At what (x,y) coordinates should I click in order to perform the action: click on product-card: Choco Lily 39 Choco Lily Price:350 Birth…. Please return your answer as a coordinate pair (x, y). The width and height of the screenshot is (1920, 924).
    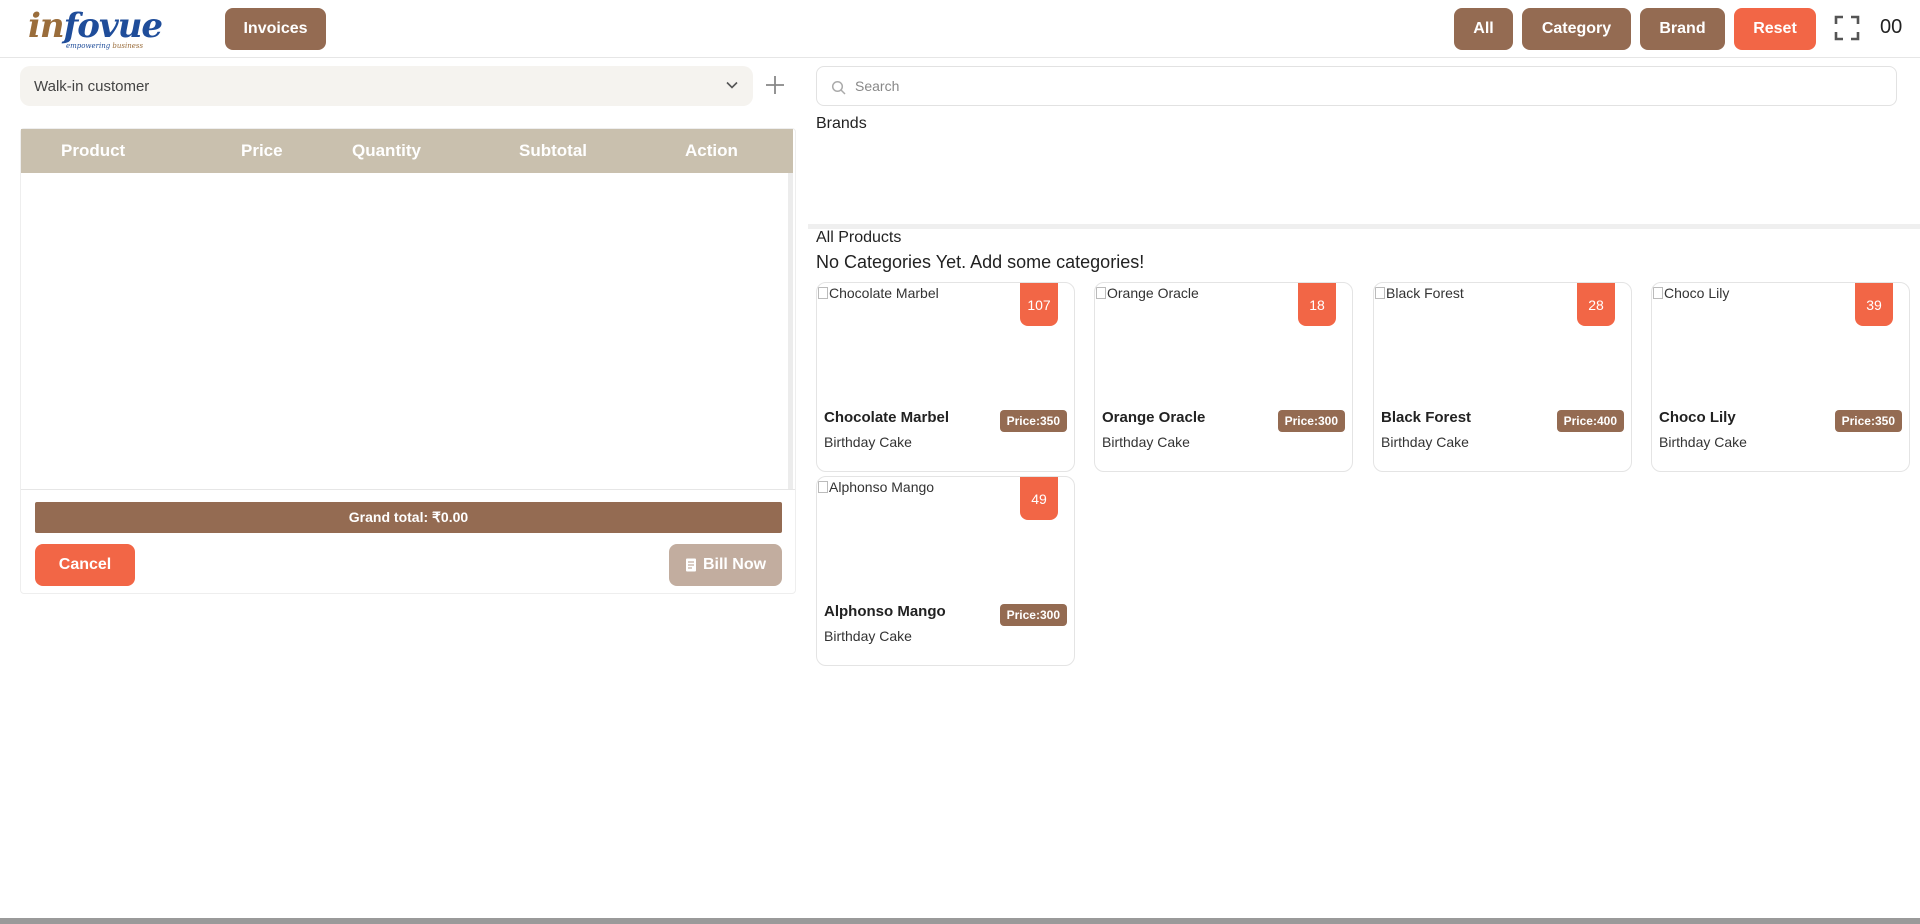
    Looking at the image, I should click on (1780, 377).